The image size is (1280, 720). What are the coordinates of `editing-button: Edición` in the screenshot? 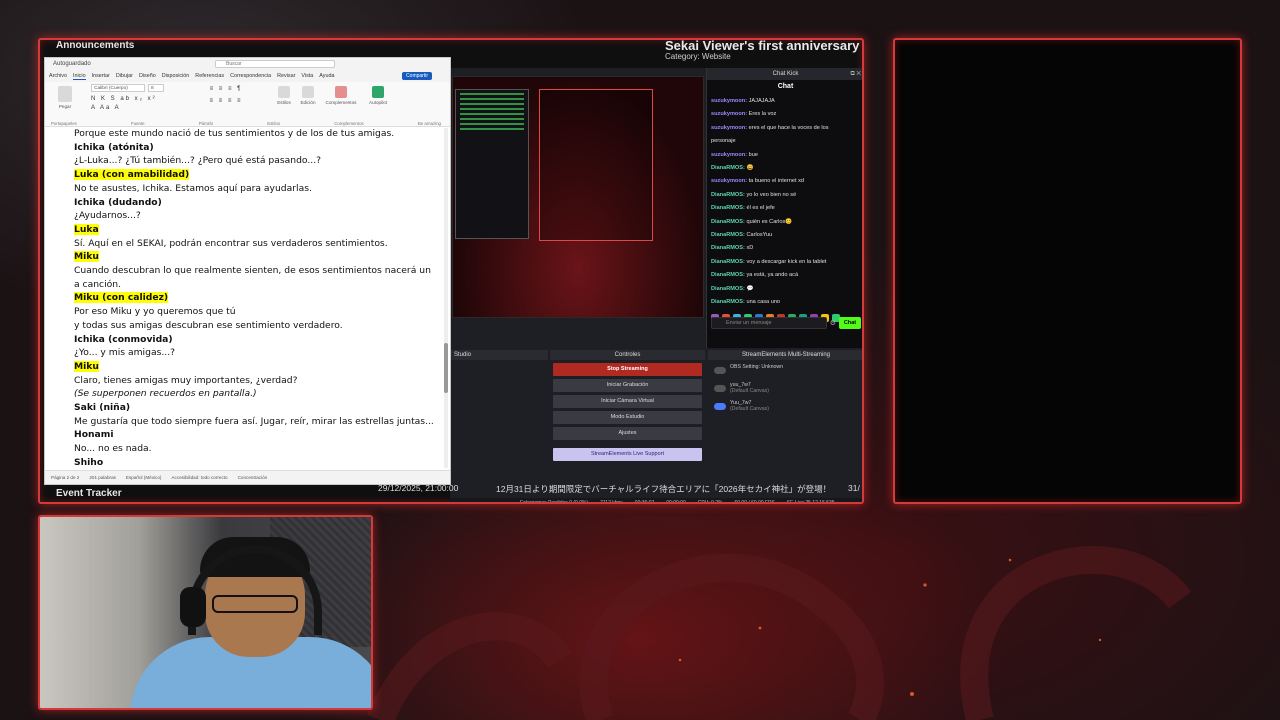 It's located at (308, 104).